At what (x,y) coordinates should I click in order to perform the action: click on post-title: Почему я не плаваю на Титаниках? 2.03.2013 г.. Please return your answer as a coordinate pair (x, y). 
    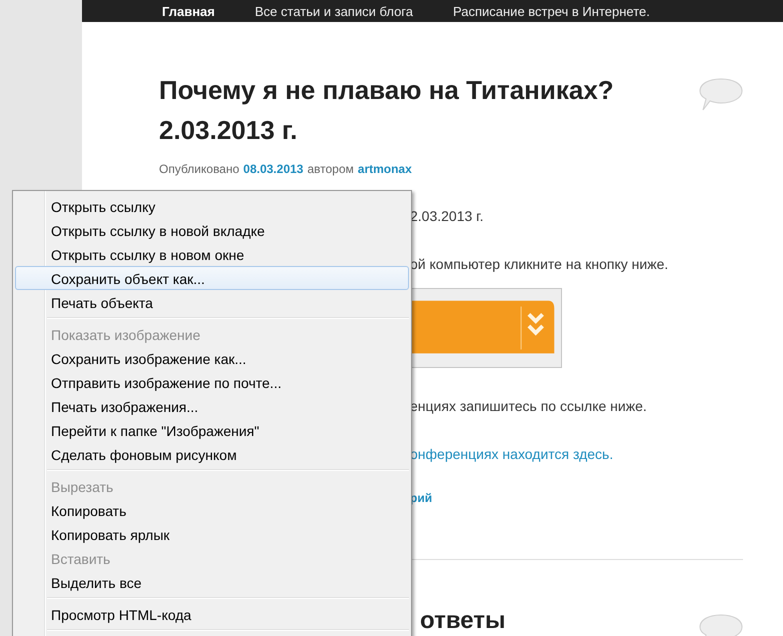
    Looking at the image, I should click on (387, 110).